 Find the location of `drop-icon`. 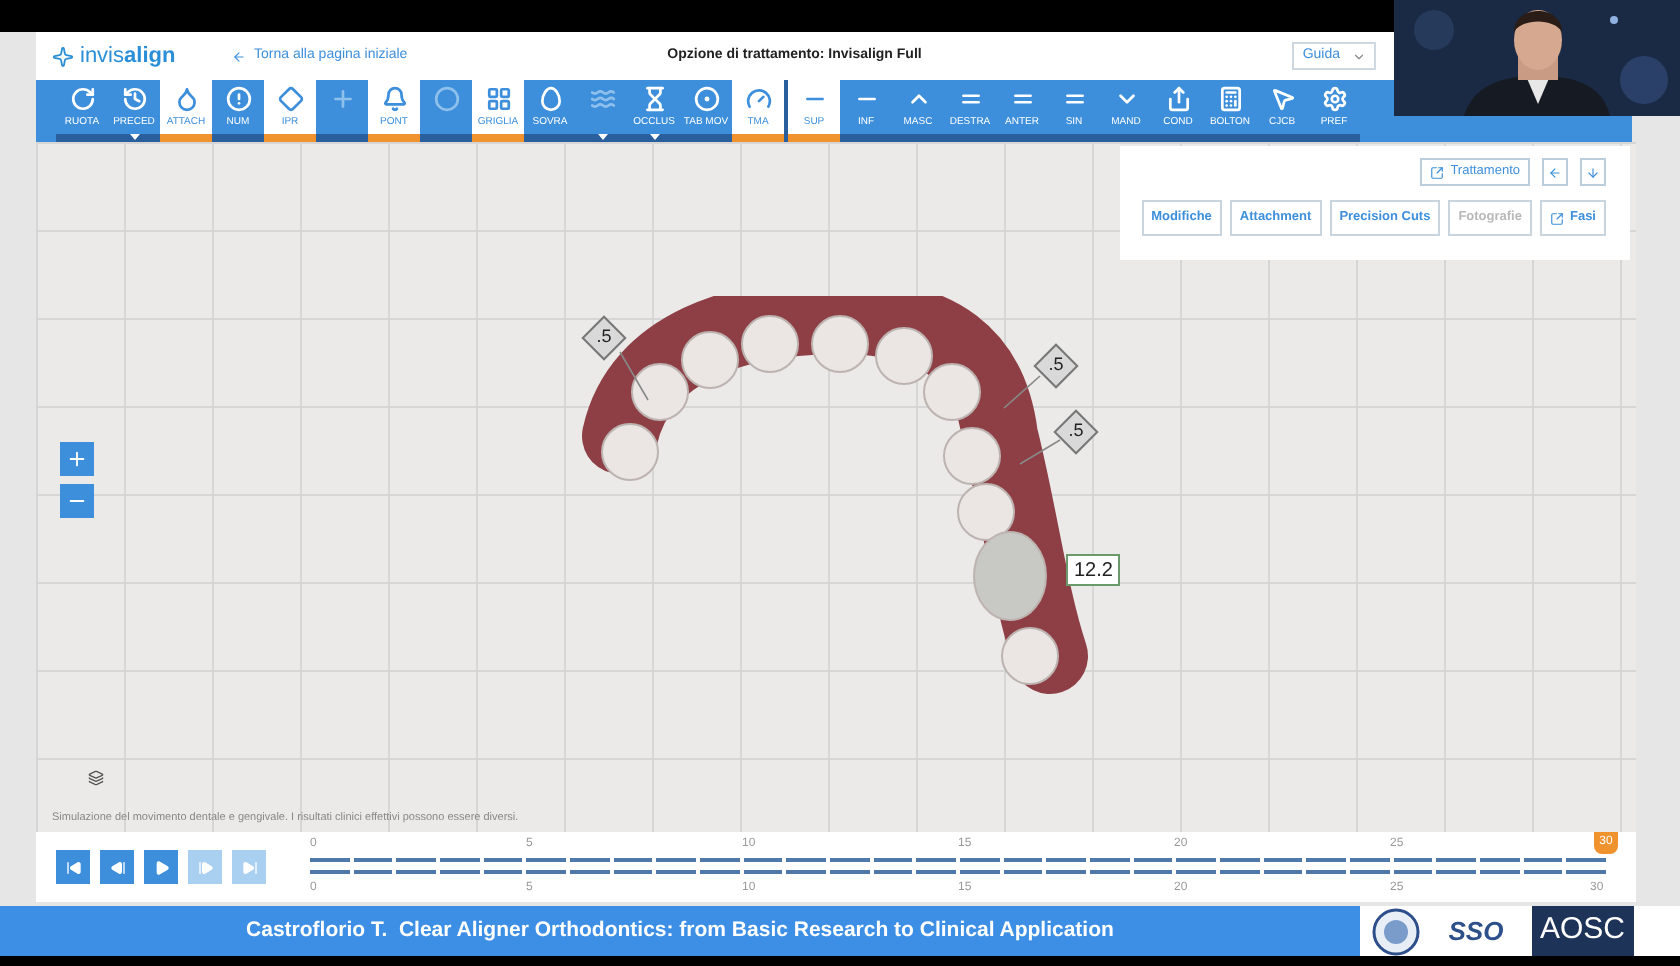

drop-icon is located at coordinates (186, 99).